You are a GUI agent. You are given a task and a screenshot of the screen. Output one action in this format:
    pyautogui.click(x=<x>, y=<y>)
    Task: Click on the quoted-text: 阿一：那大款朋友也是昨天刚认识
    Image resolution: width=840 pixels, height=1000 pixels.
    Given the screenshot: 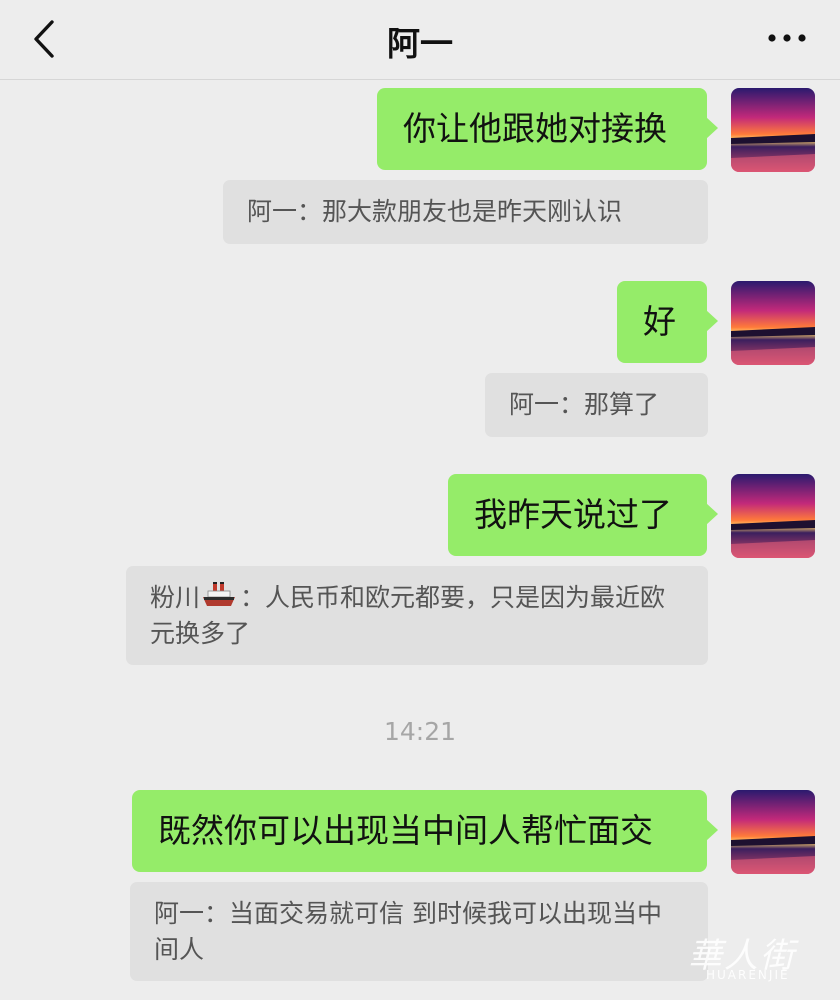 What is the action you would take?
    pyautogui.click(x=435, y=211)
    